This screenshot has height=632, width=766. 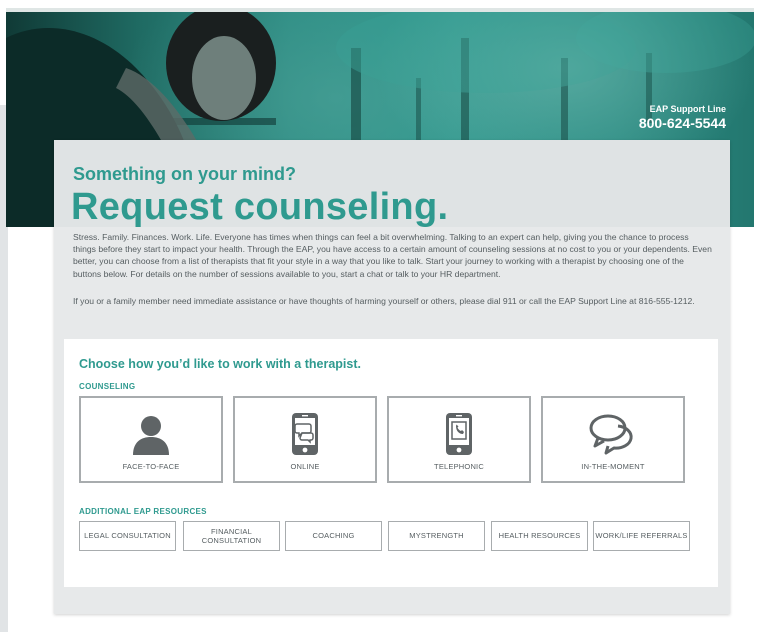 I want to click on support-line-phone: 800-624-5544, so click(x=682, y=123).